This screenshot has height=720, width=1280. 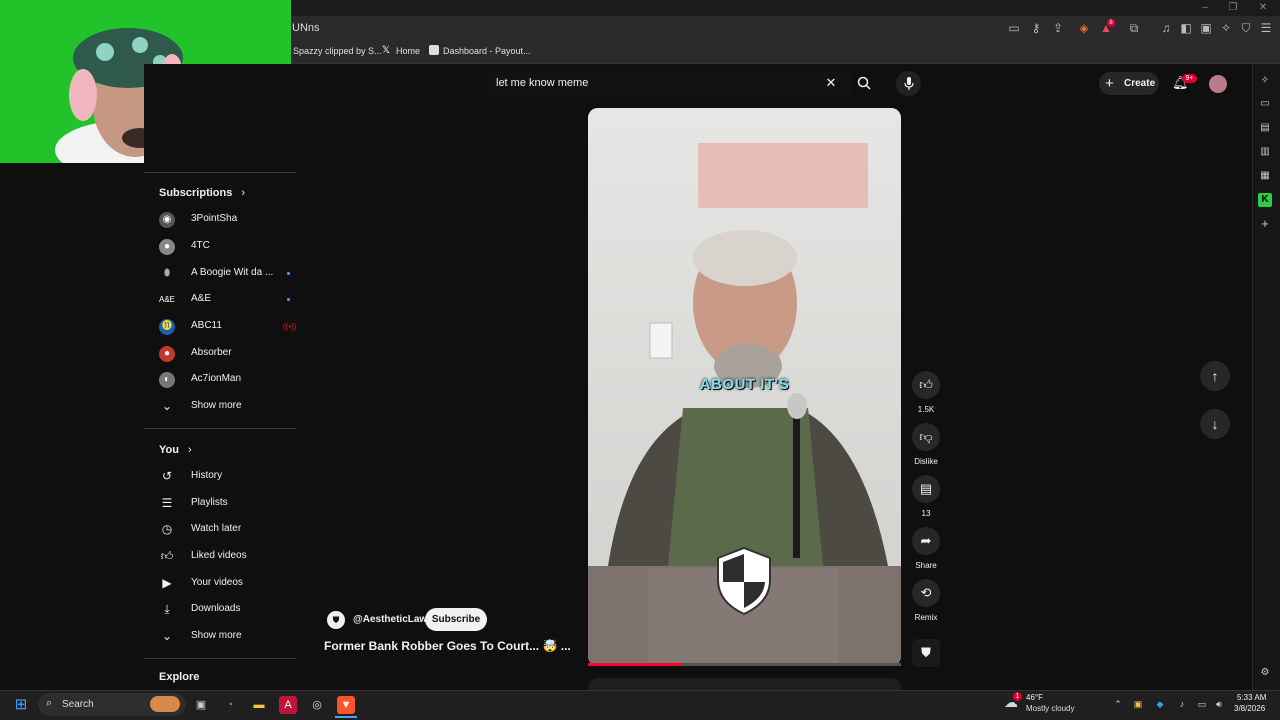 What do you see at coordinates (1084, 28) in the screenshot?
I see `brave-shield-icon: ◈` at bounding box center [1084, 28].